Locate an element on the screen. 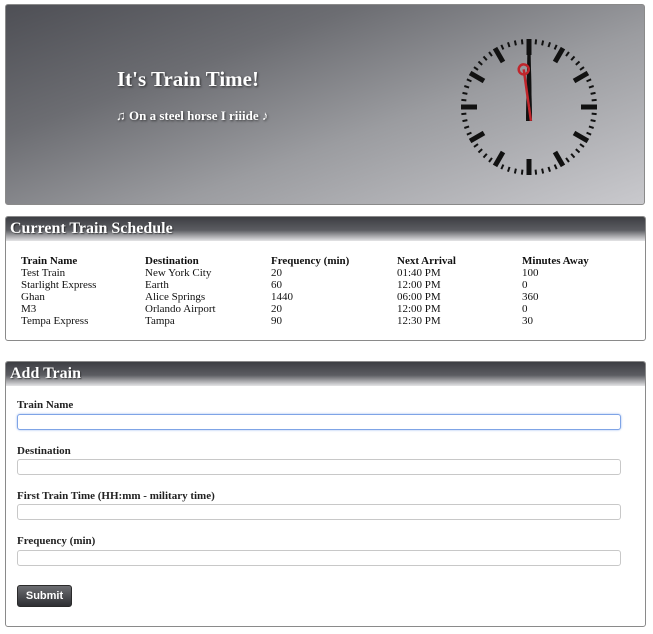 The height and width of the screenshot is (634, 653). table-cell: Alice Springs is located at coordinates (175, 297).